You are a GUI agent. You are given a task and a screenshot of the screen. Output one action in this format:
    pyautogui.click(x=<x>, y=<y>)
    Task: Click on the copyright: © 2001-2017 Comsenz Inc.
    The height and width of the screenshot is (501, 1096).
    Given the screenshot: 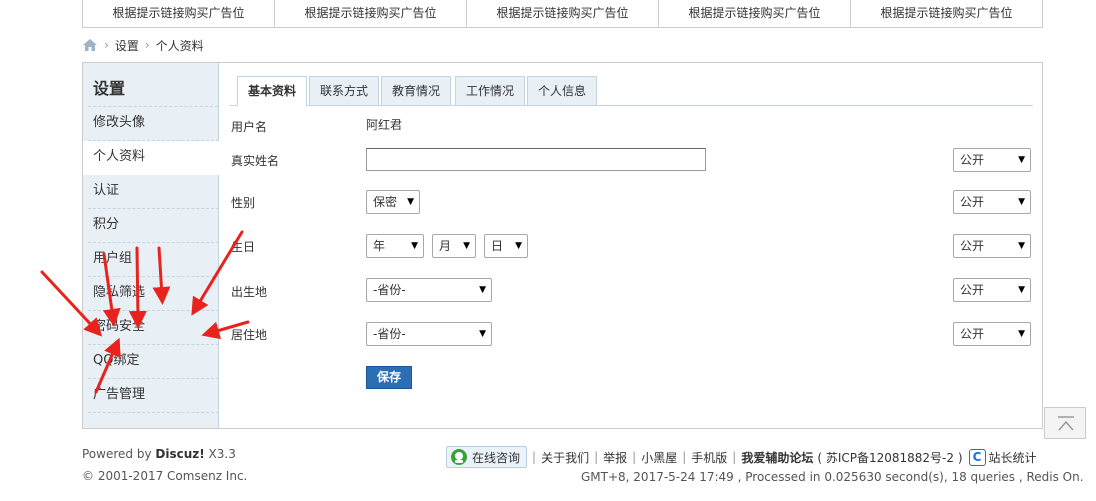 What is the action you would take?
    pyautogui.click(x=165, y=476)
    